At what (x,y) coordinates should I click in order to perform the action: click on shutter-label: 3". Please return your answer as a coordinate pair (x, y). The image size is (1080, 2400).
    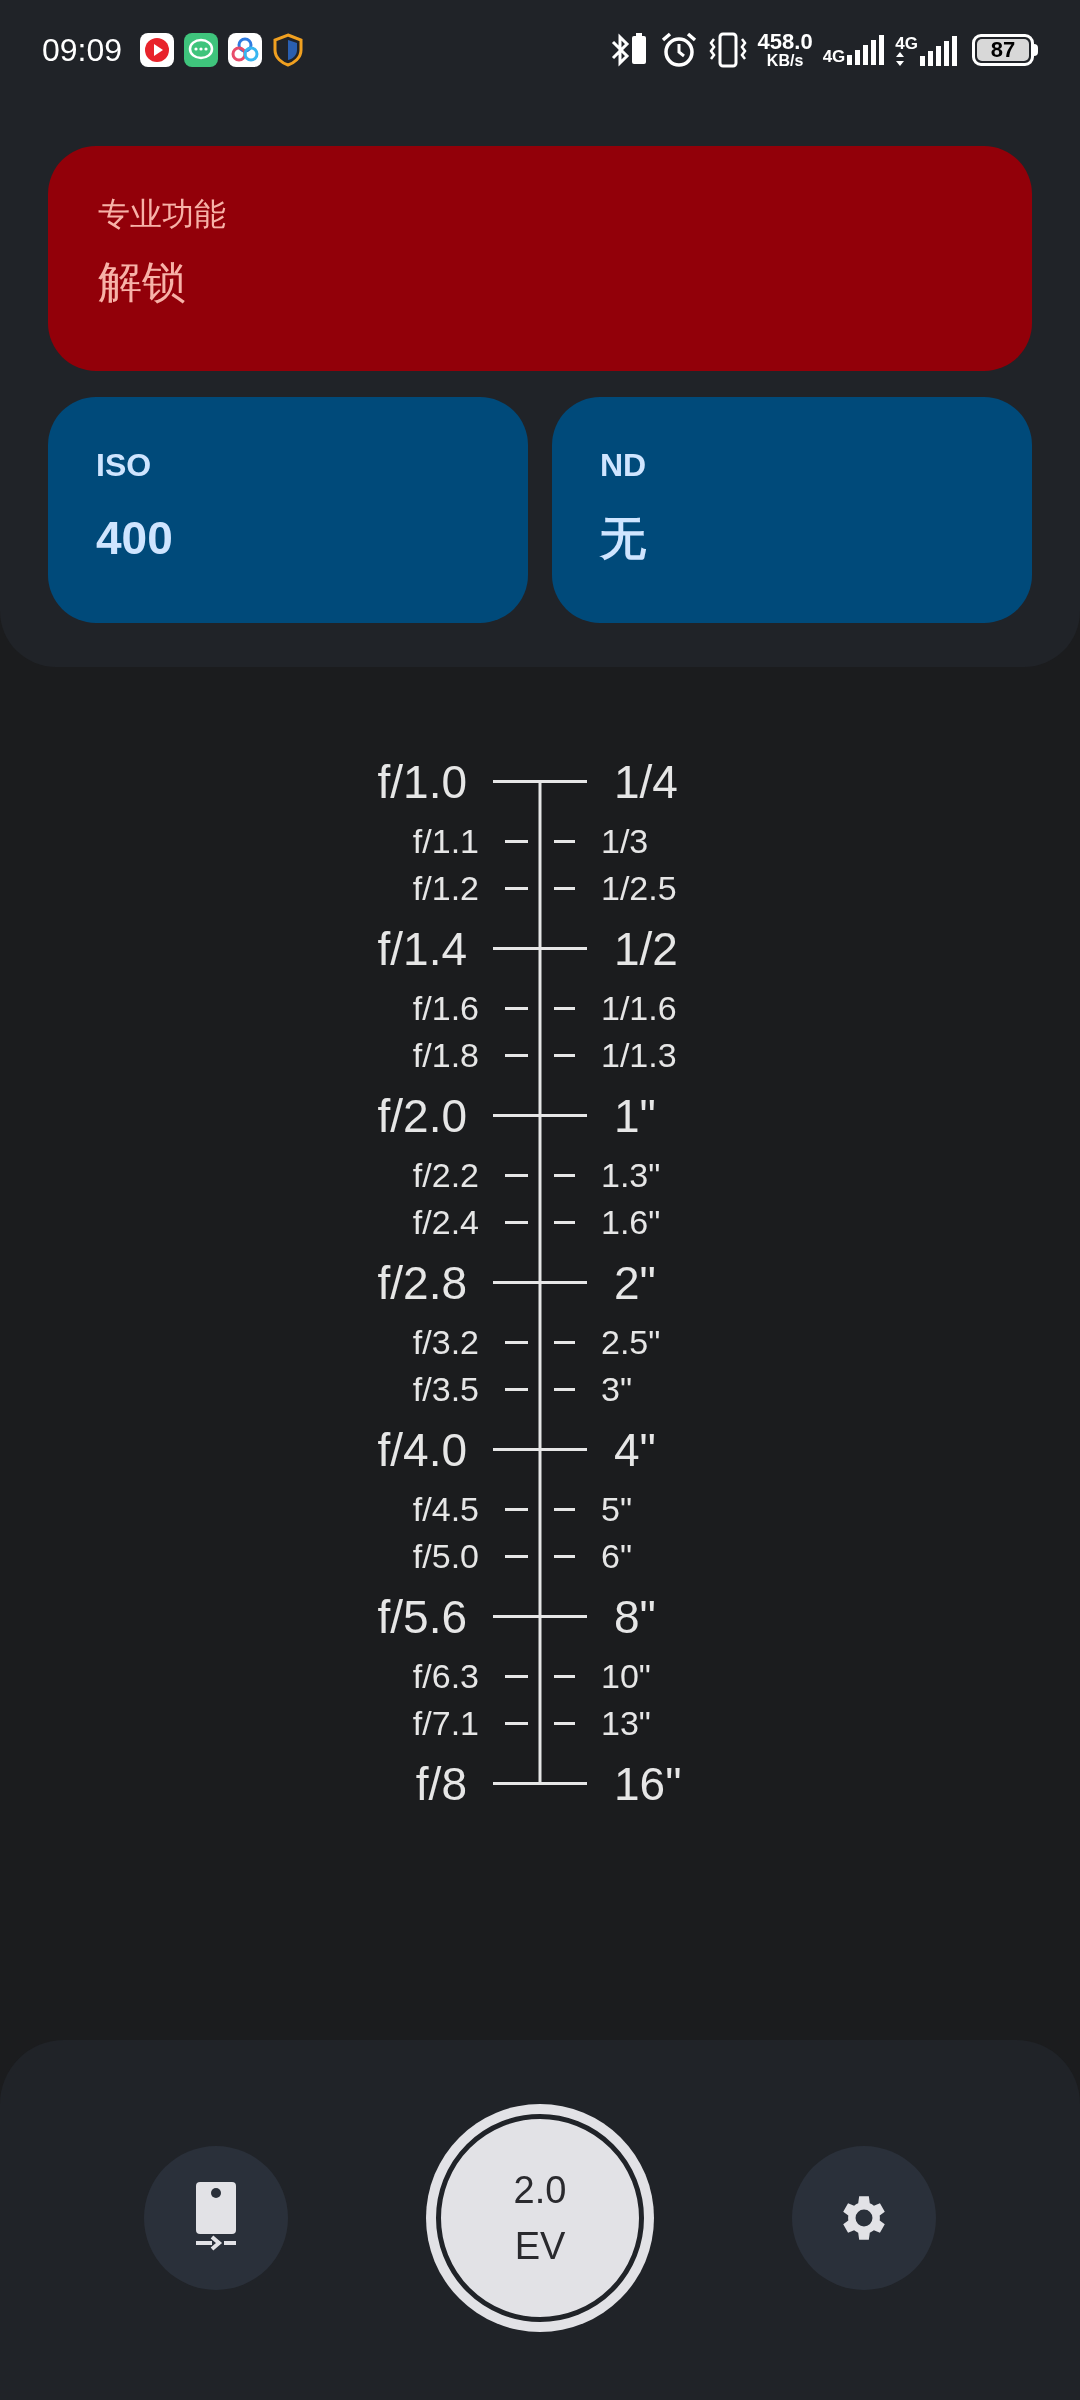
    Looking at the image, I should click on (616, 1388).